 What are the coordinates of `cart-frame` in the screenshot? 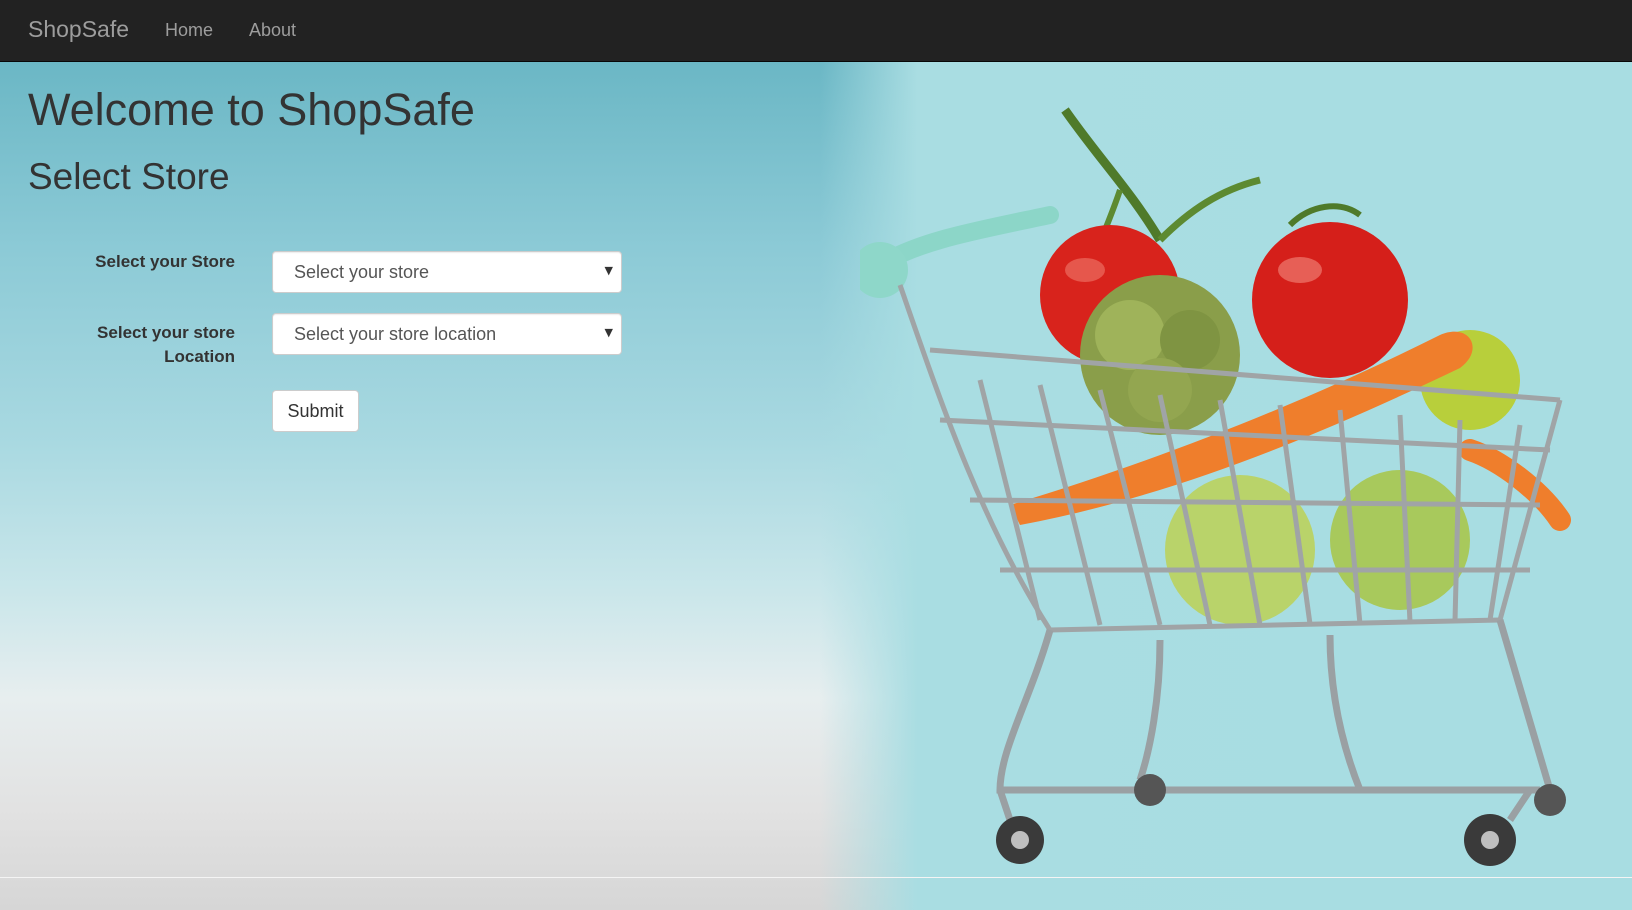 It's located at (1275, 720).